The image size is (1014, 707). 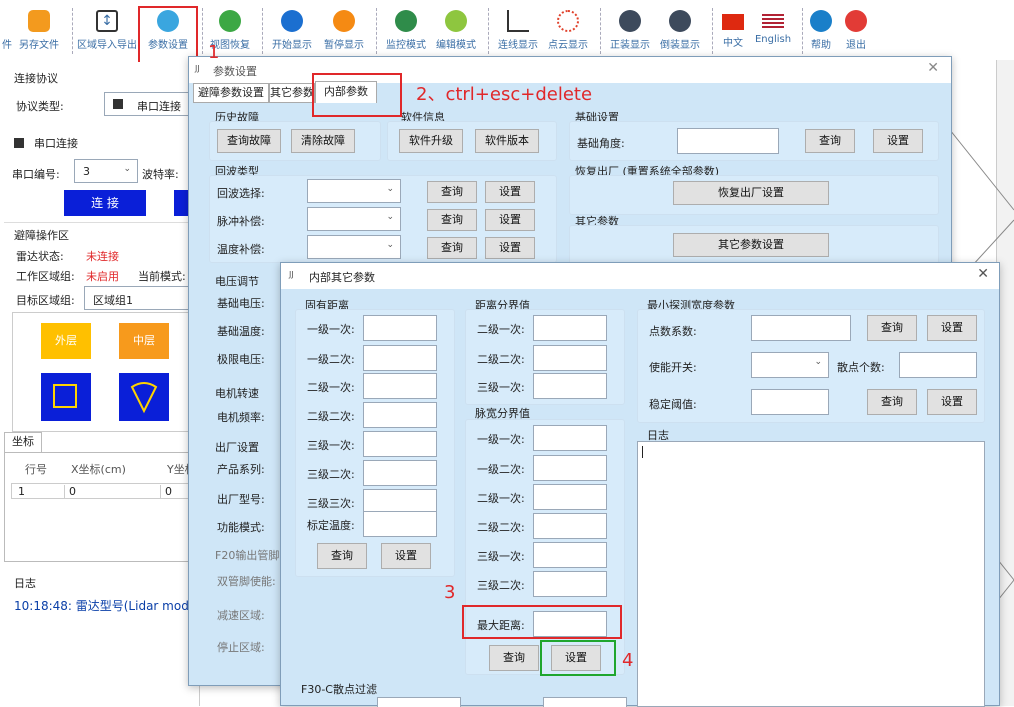 What do you see at coordinates (892, 328) in the screenshot?
I see `min-query-button: 查询` at bounding box center [892, 328].